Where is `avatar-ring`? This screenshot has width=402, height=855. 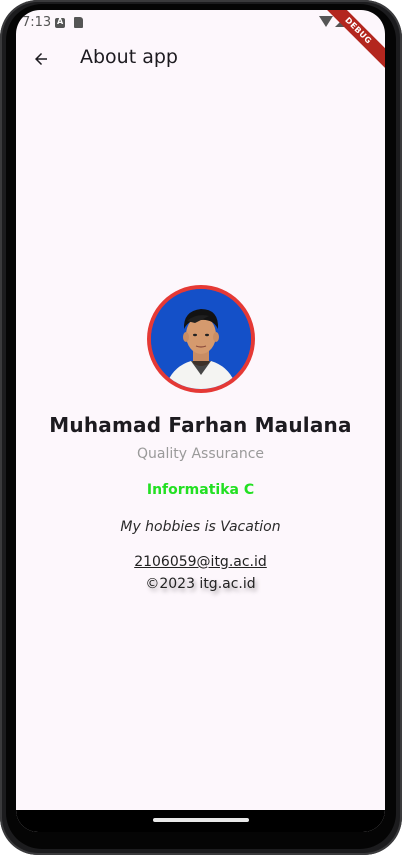 avatar-ring is located at coordinates (200, 339).